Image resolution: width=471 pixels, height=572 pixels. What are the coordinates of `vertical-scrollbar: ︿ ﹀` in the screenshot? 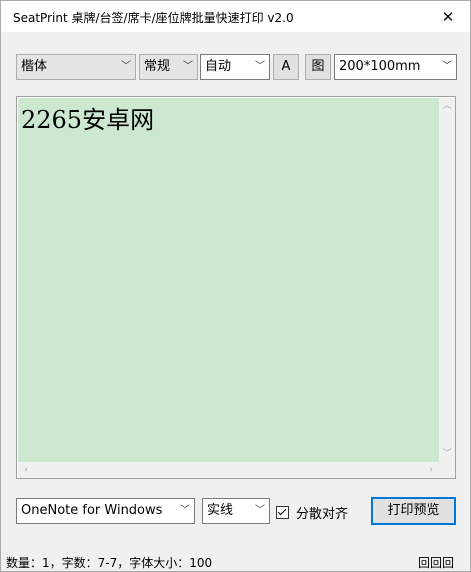 It's located at (447, 280).